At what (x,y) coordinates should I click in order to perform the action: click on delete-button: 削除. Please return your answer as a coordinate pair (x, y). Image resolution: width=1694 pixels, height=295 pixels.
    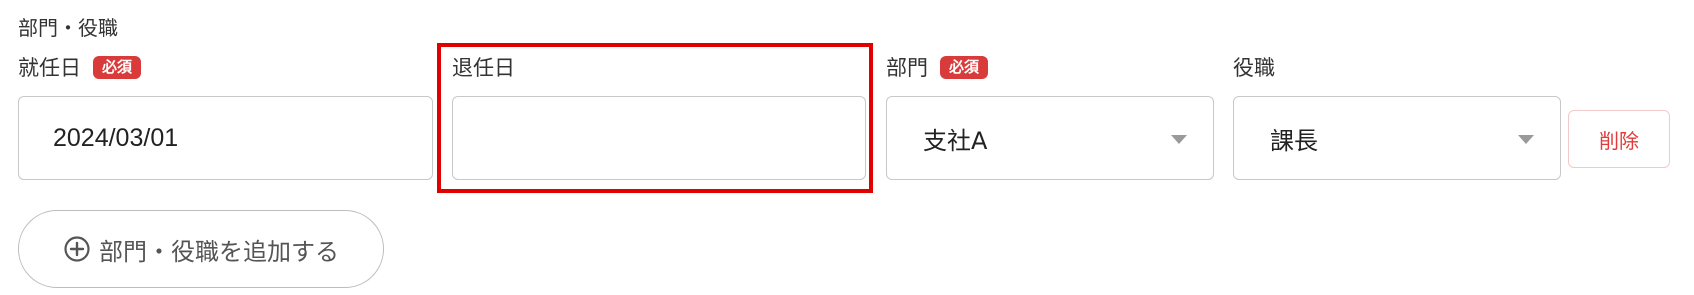
    Looking at the image, I should click on (1619, 139).